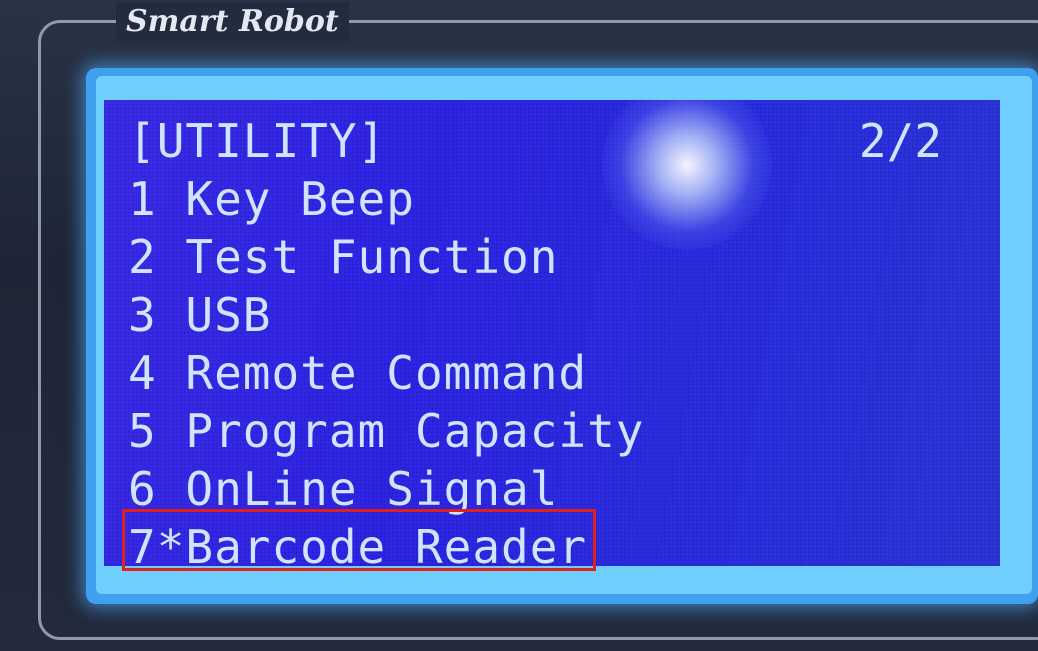 This screenshot has height=651, width=1038. Describe the element at coordinates (257, 141) in the screenshot. I see `menu-title: [UTILITY]` at that location.